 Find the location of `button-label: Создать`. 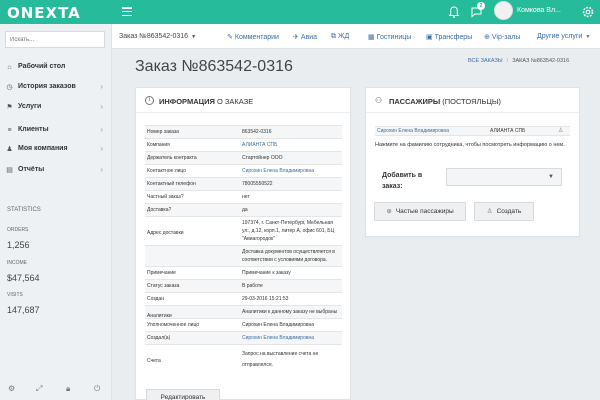

button-label: Создать is located at coordinates (509, 211).